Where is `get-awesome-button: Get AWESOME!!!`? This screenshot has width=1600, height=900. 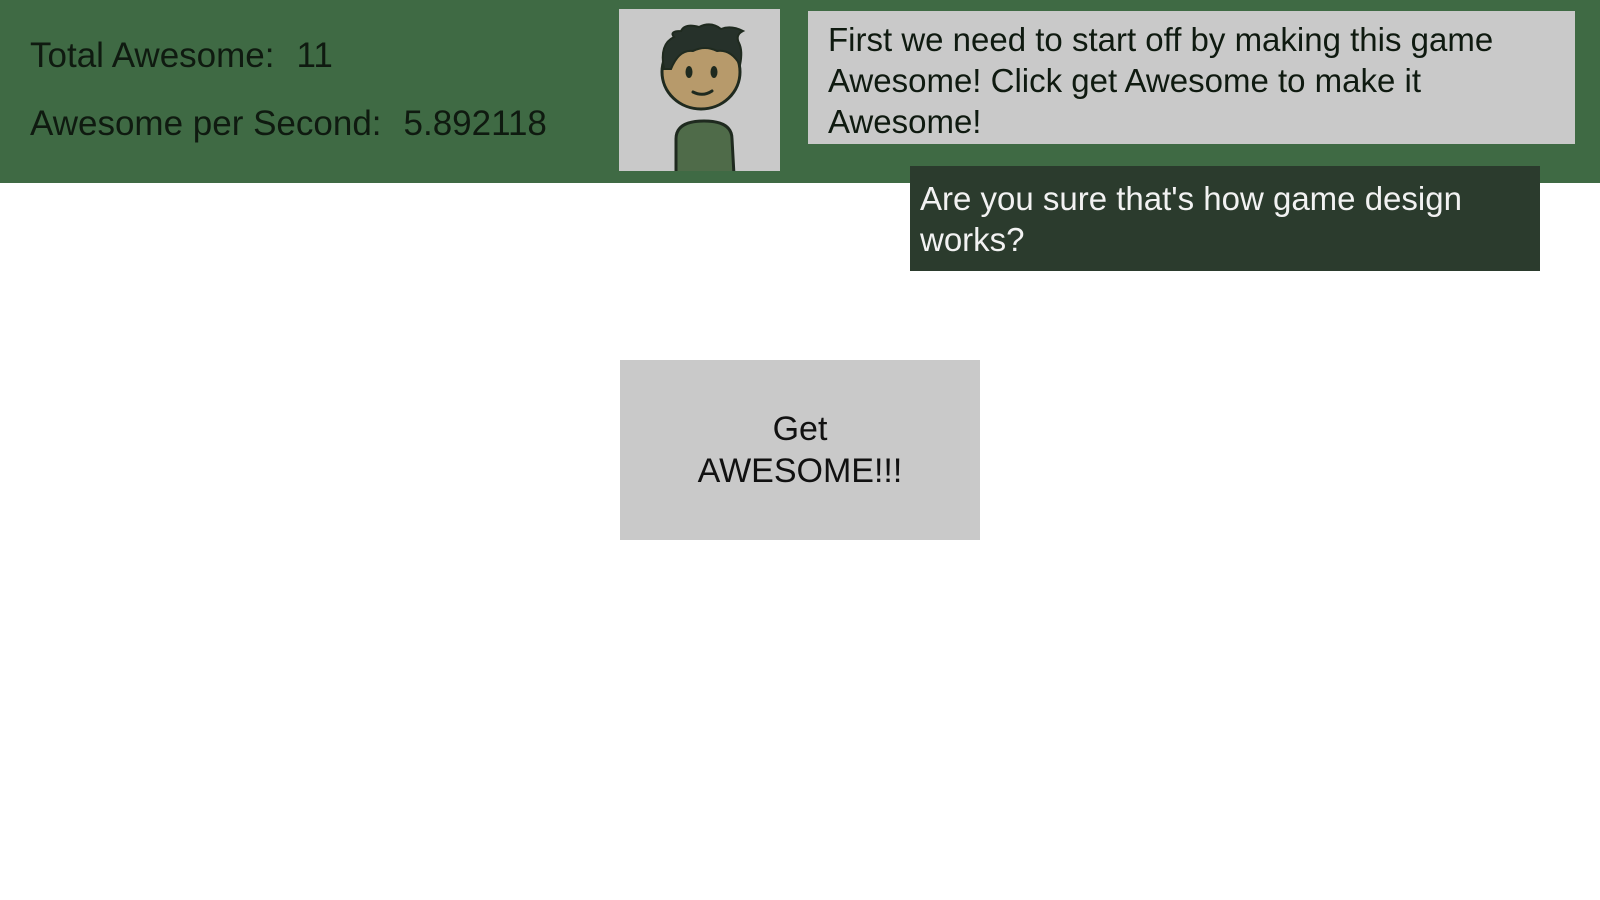 get-awesome-button: Get AWESOME!!! is located at coordinates (800, 450).